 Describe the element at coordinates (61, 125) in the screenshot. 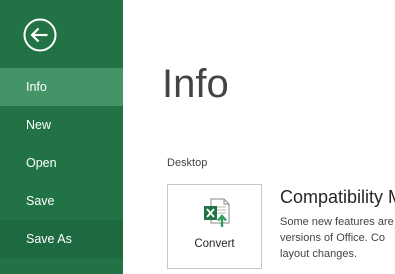

I see `sidebar-item-new: New` at that location.